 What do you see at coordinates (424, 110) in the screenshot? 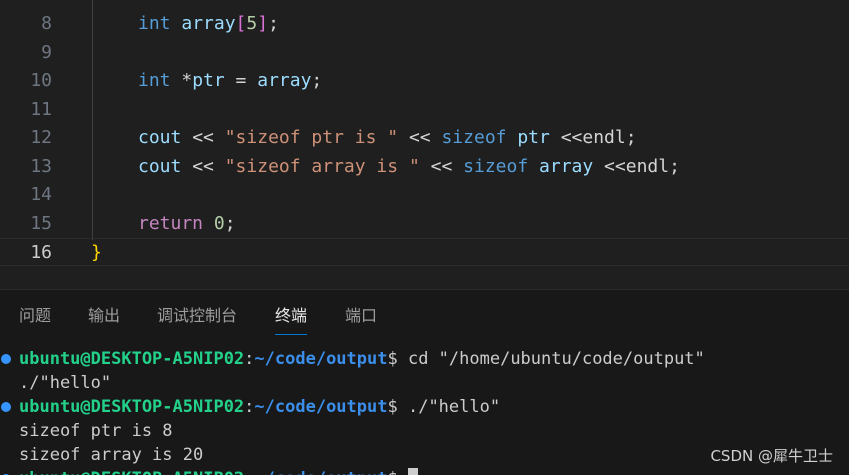
I see `code-line: 11` at bounding box center [424, 110].